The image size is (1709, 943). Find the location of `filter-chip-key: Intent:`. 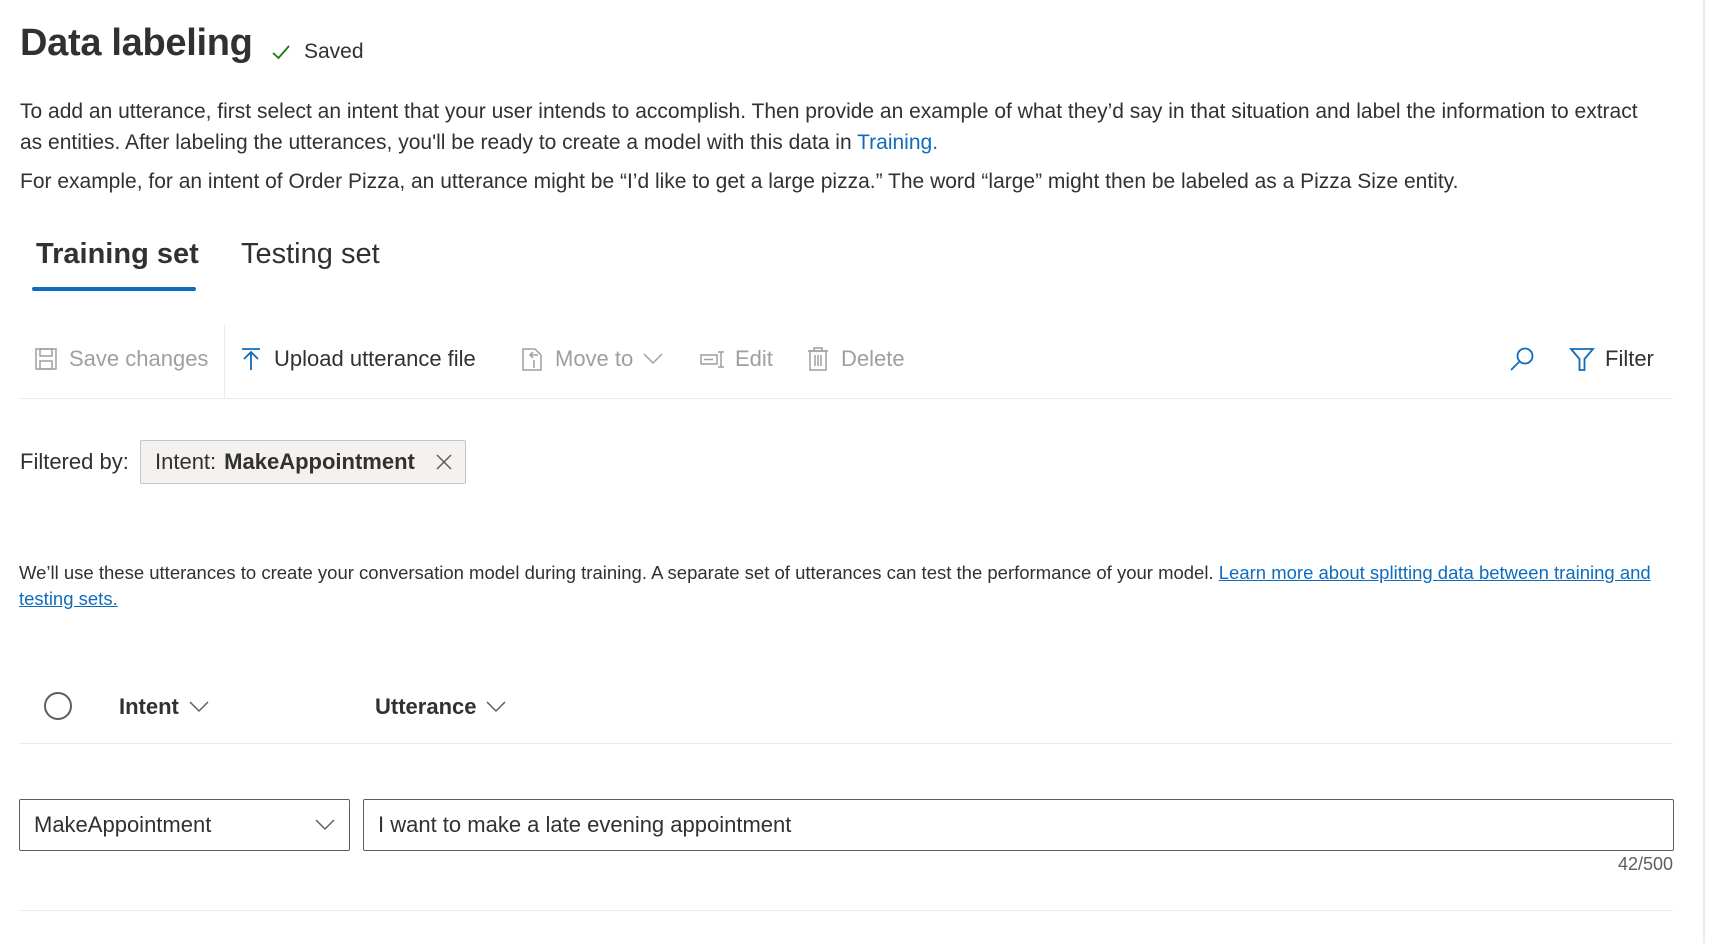

filter-chip-key: Intent: is located at coordinates (186, 461).